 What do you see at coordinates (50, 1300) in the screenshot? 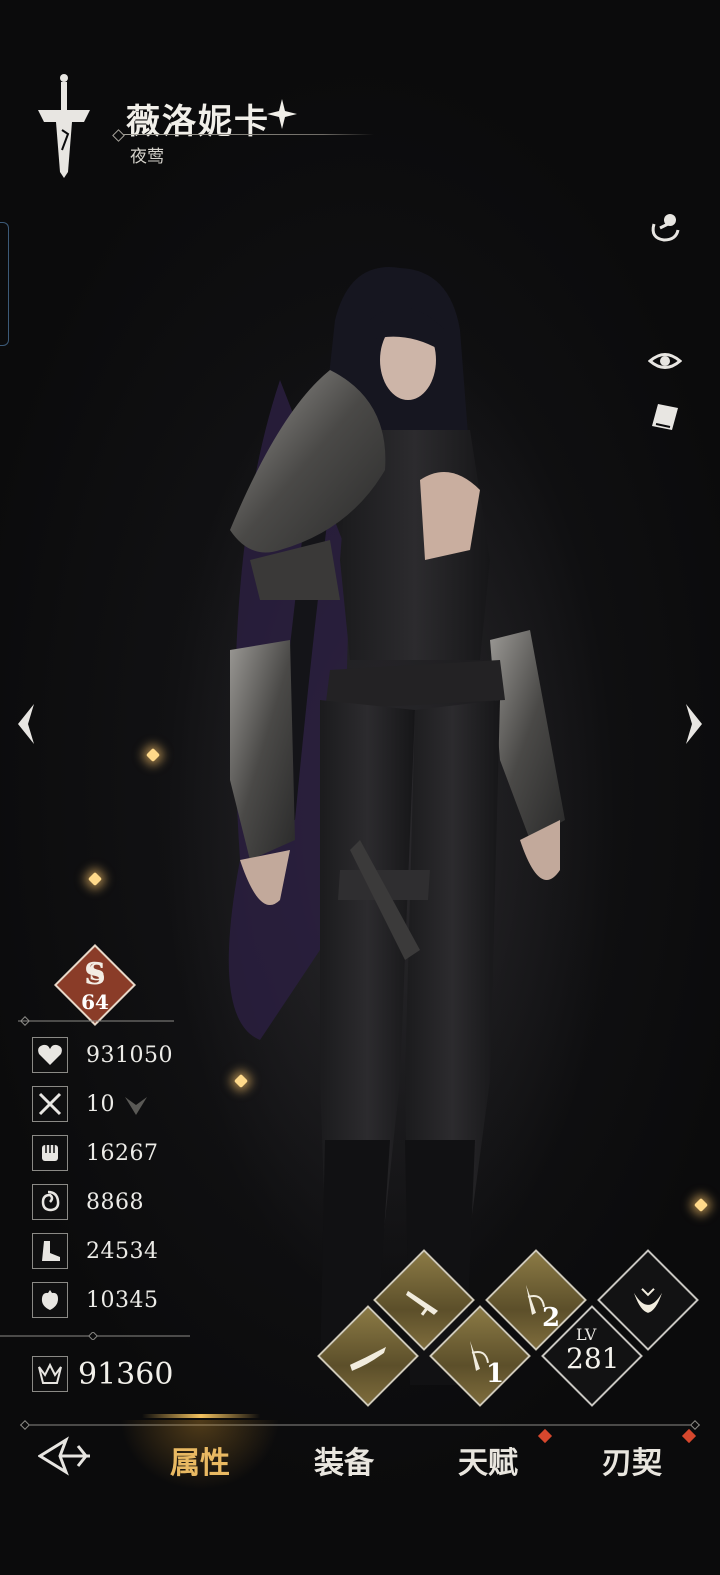
I see `anatomical-heart-icon` at bounding box center [50, 1300].